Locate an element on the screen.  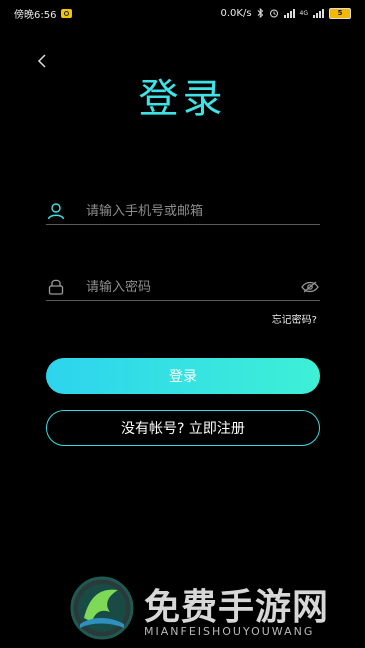
bluetooth-icon is located at coordinates (260, 13).